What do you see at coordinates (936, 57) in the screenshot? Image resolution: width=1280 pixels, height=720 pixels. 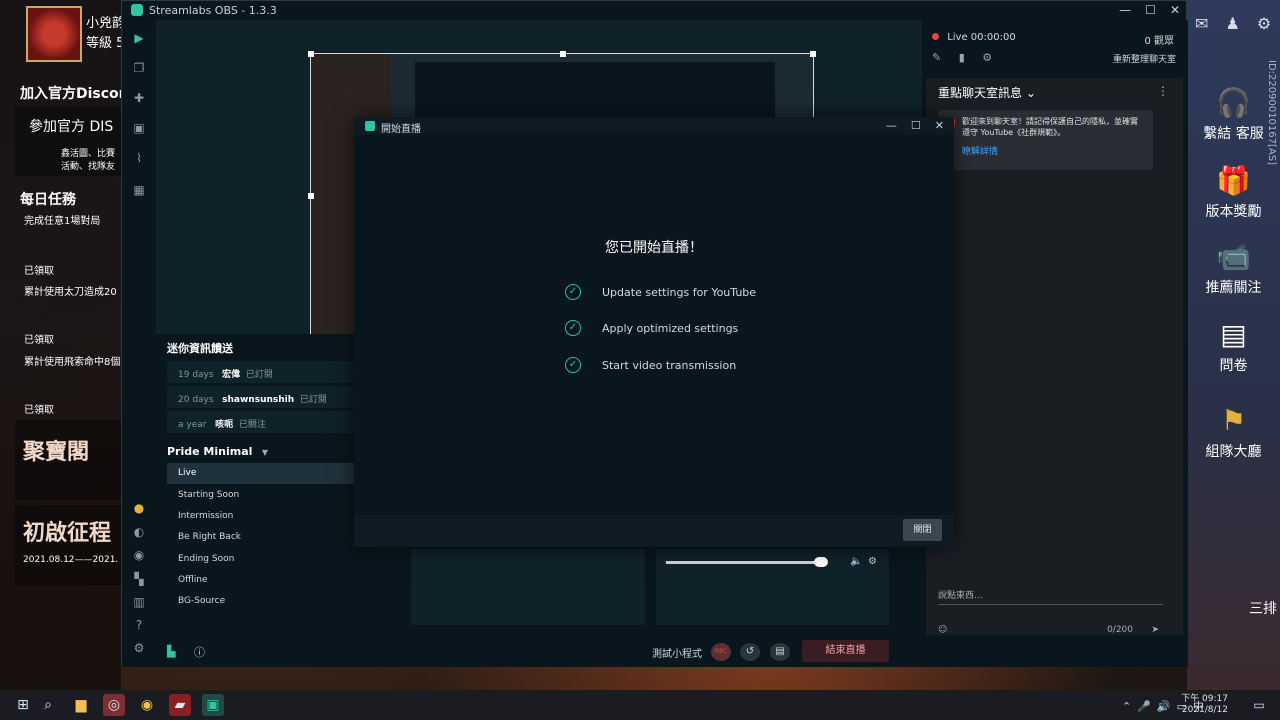 I see `edit-icon: ✎` at bounding box center [936, 57].